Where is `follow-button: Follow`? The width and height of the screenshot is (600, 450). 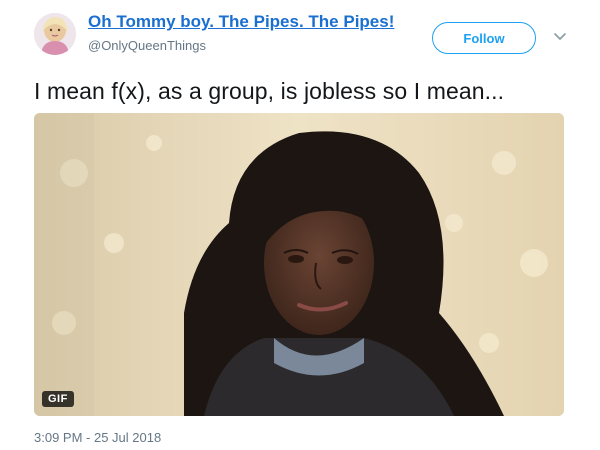 follow-button: Follow is located at coordinates (484, 38).